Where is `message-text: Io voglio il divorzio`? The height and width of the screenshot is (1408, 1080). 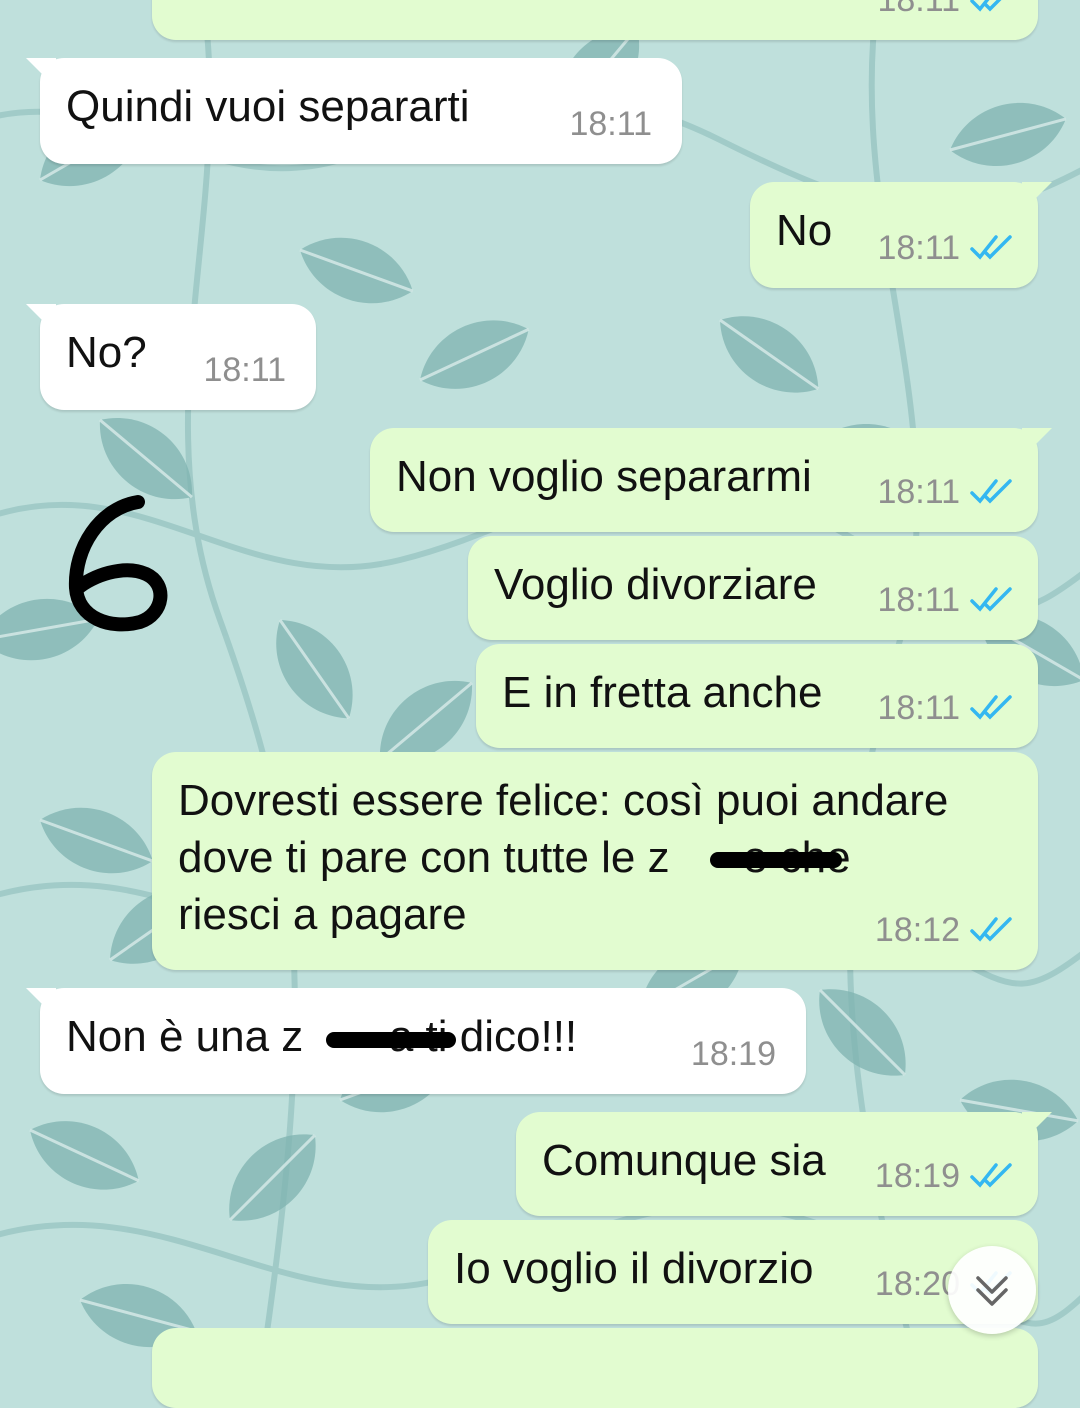 message-text: Io voglio il divorzio is located at coordinates (634, 1268).